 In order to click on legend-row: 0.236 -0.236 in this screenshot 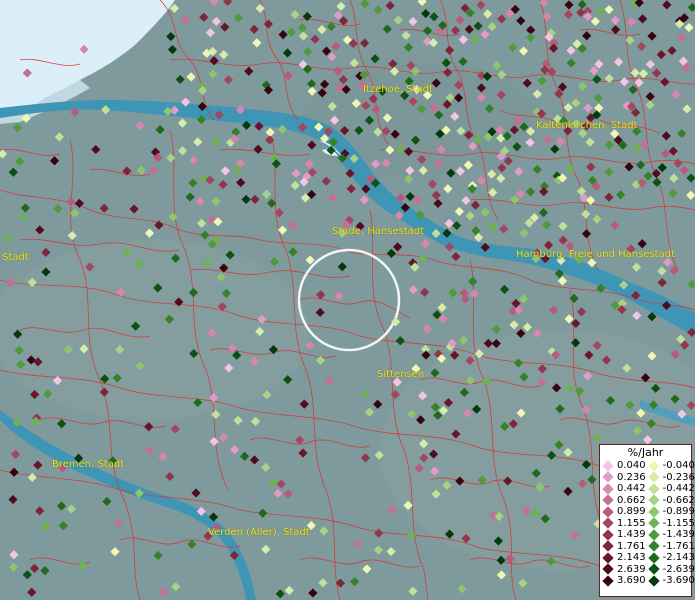, I will do `click(647, 477)`.